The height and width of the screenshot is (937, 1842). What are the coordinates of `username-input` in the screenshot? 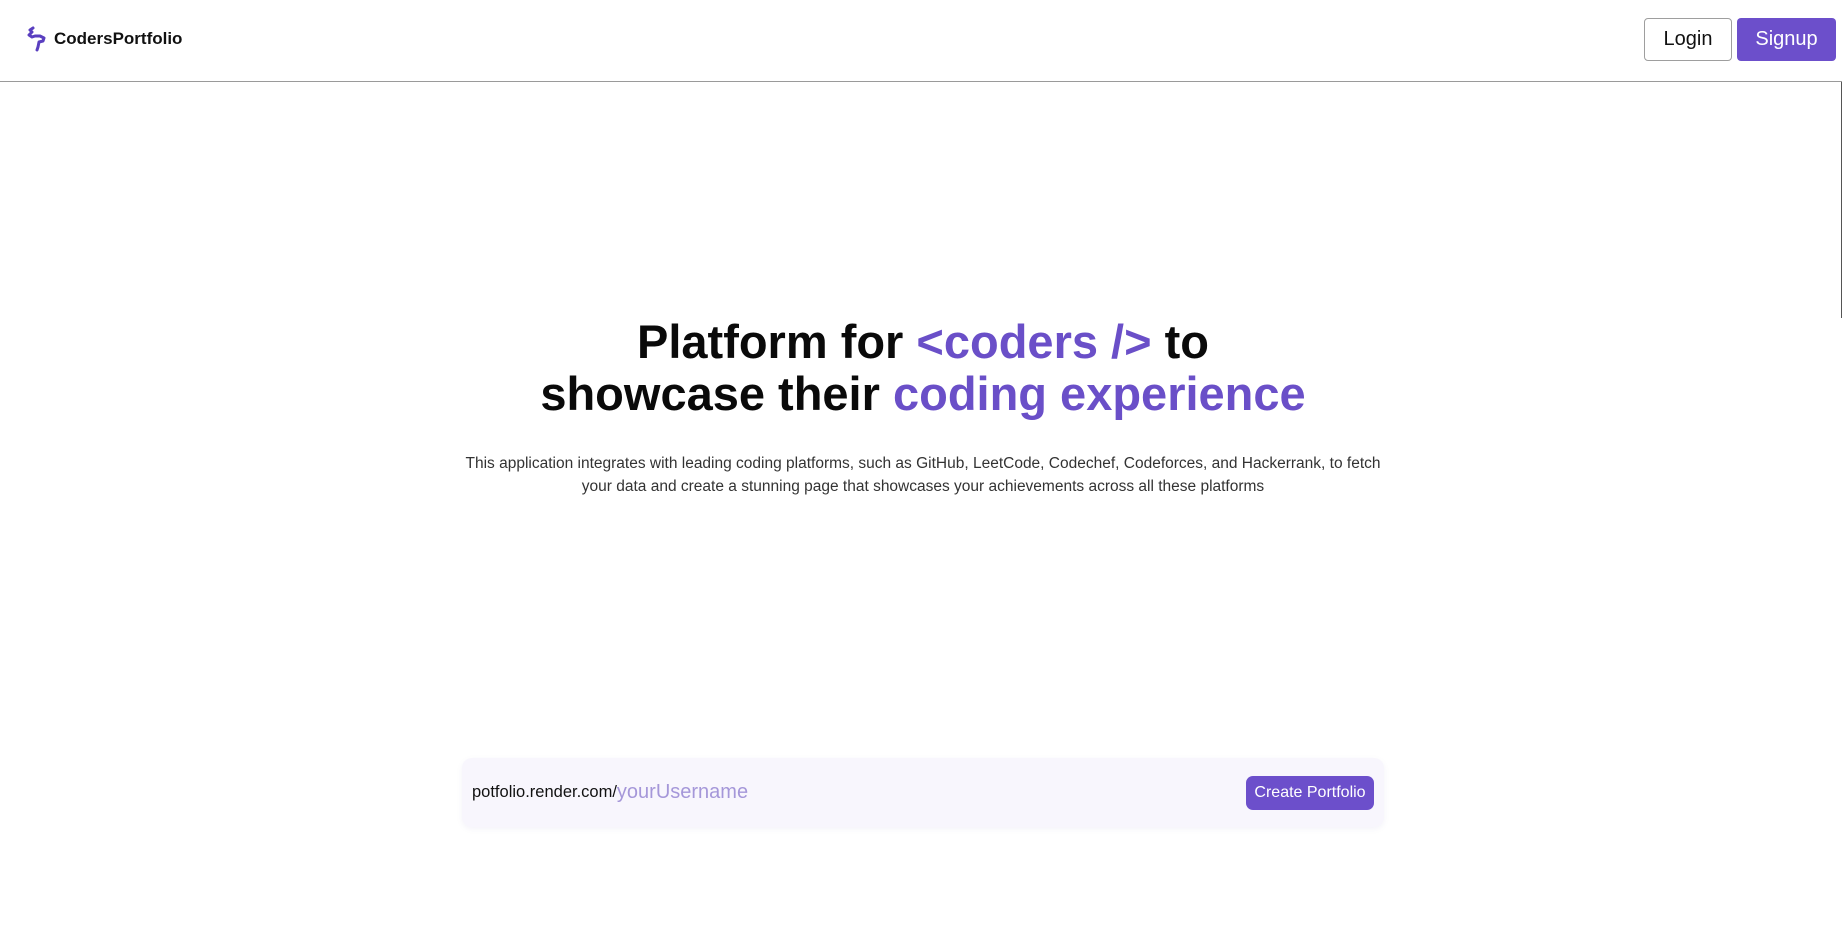 It's located at (916, 792).